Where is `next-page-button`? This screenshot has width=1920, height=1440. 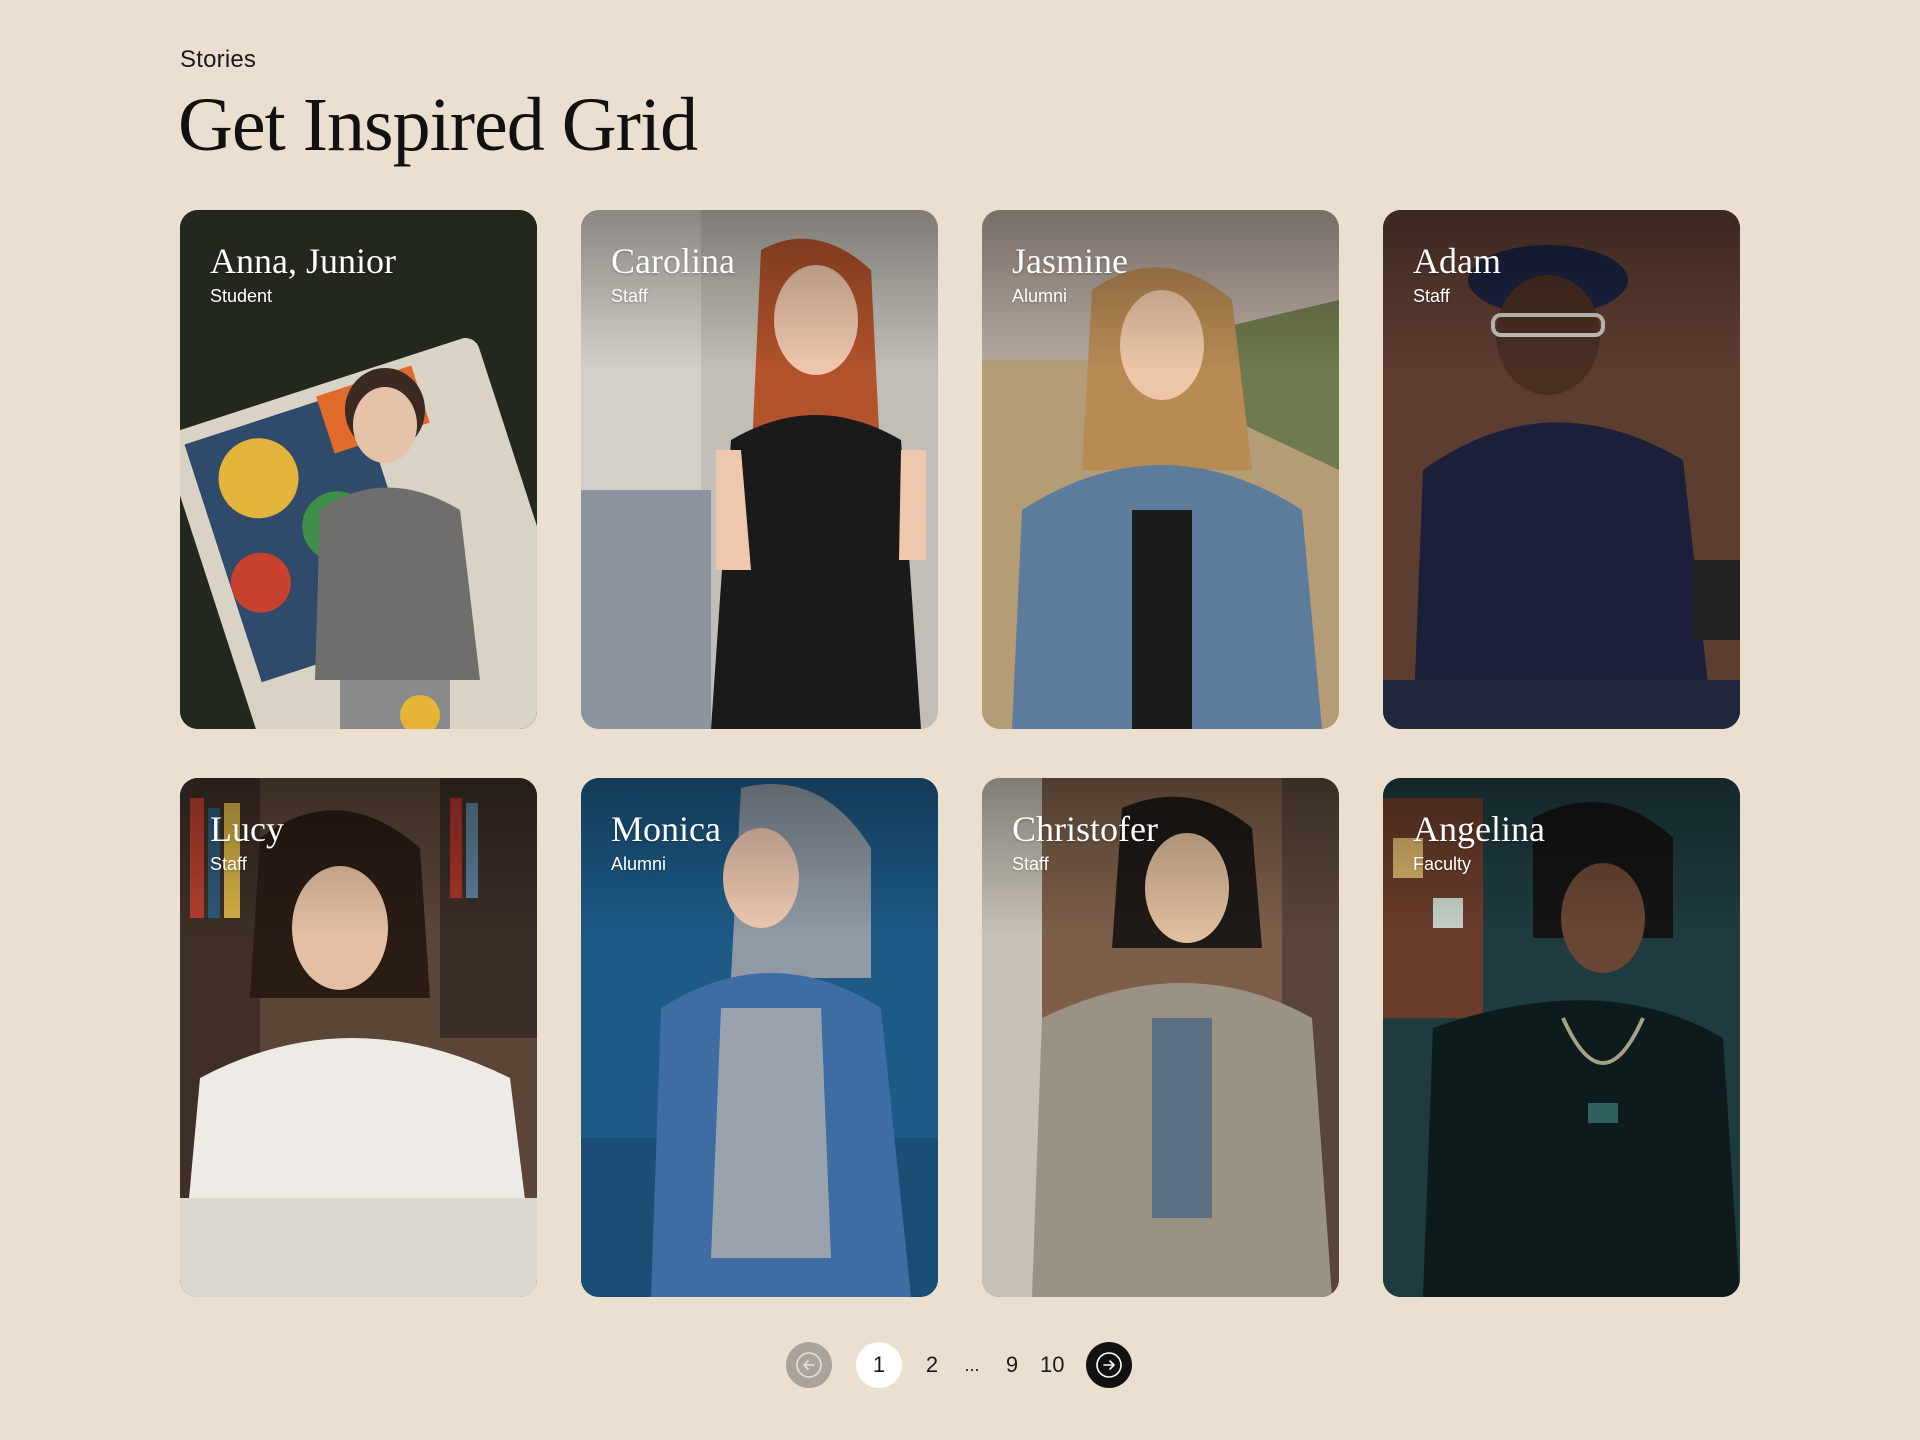 next-page-button is located at coordinates (1109, 1365).